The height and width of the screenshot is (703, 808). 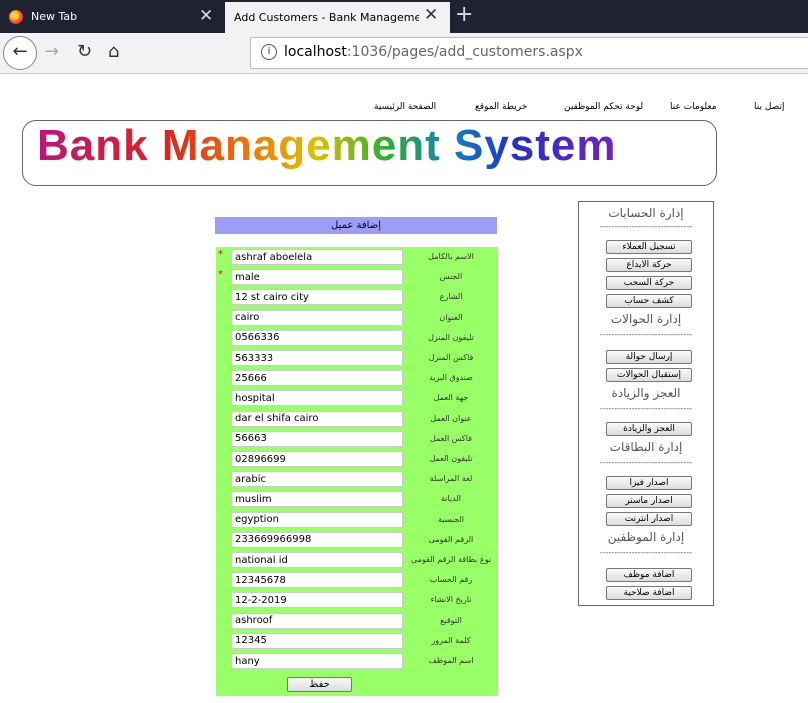 What do you see at coordinates (501, 107) in the screenshot?
I see `menu-sitemap-link: خريطة الموقع` at bounding box center [501, 107].